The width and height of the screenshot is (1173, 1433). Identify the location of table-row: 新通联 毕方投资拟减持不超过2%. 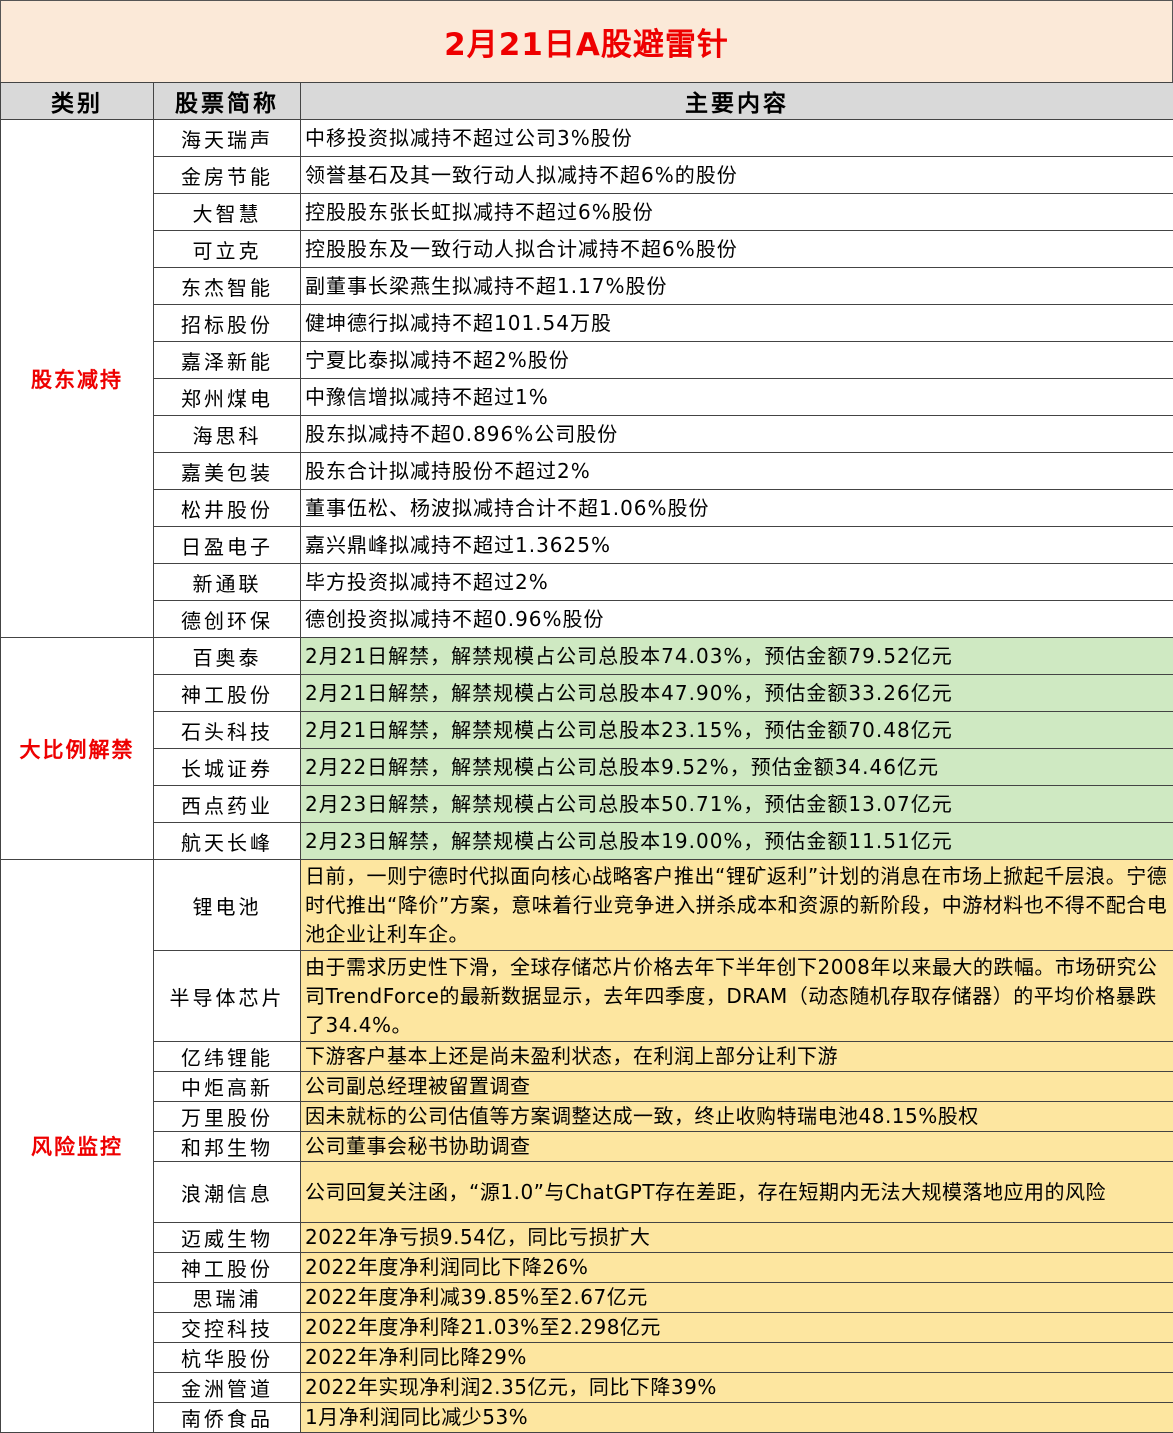
(587, 582).